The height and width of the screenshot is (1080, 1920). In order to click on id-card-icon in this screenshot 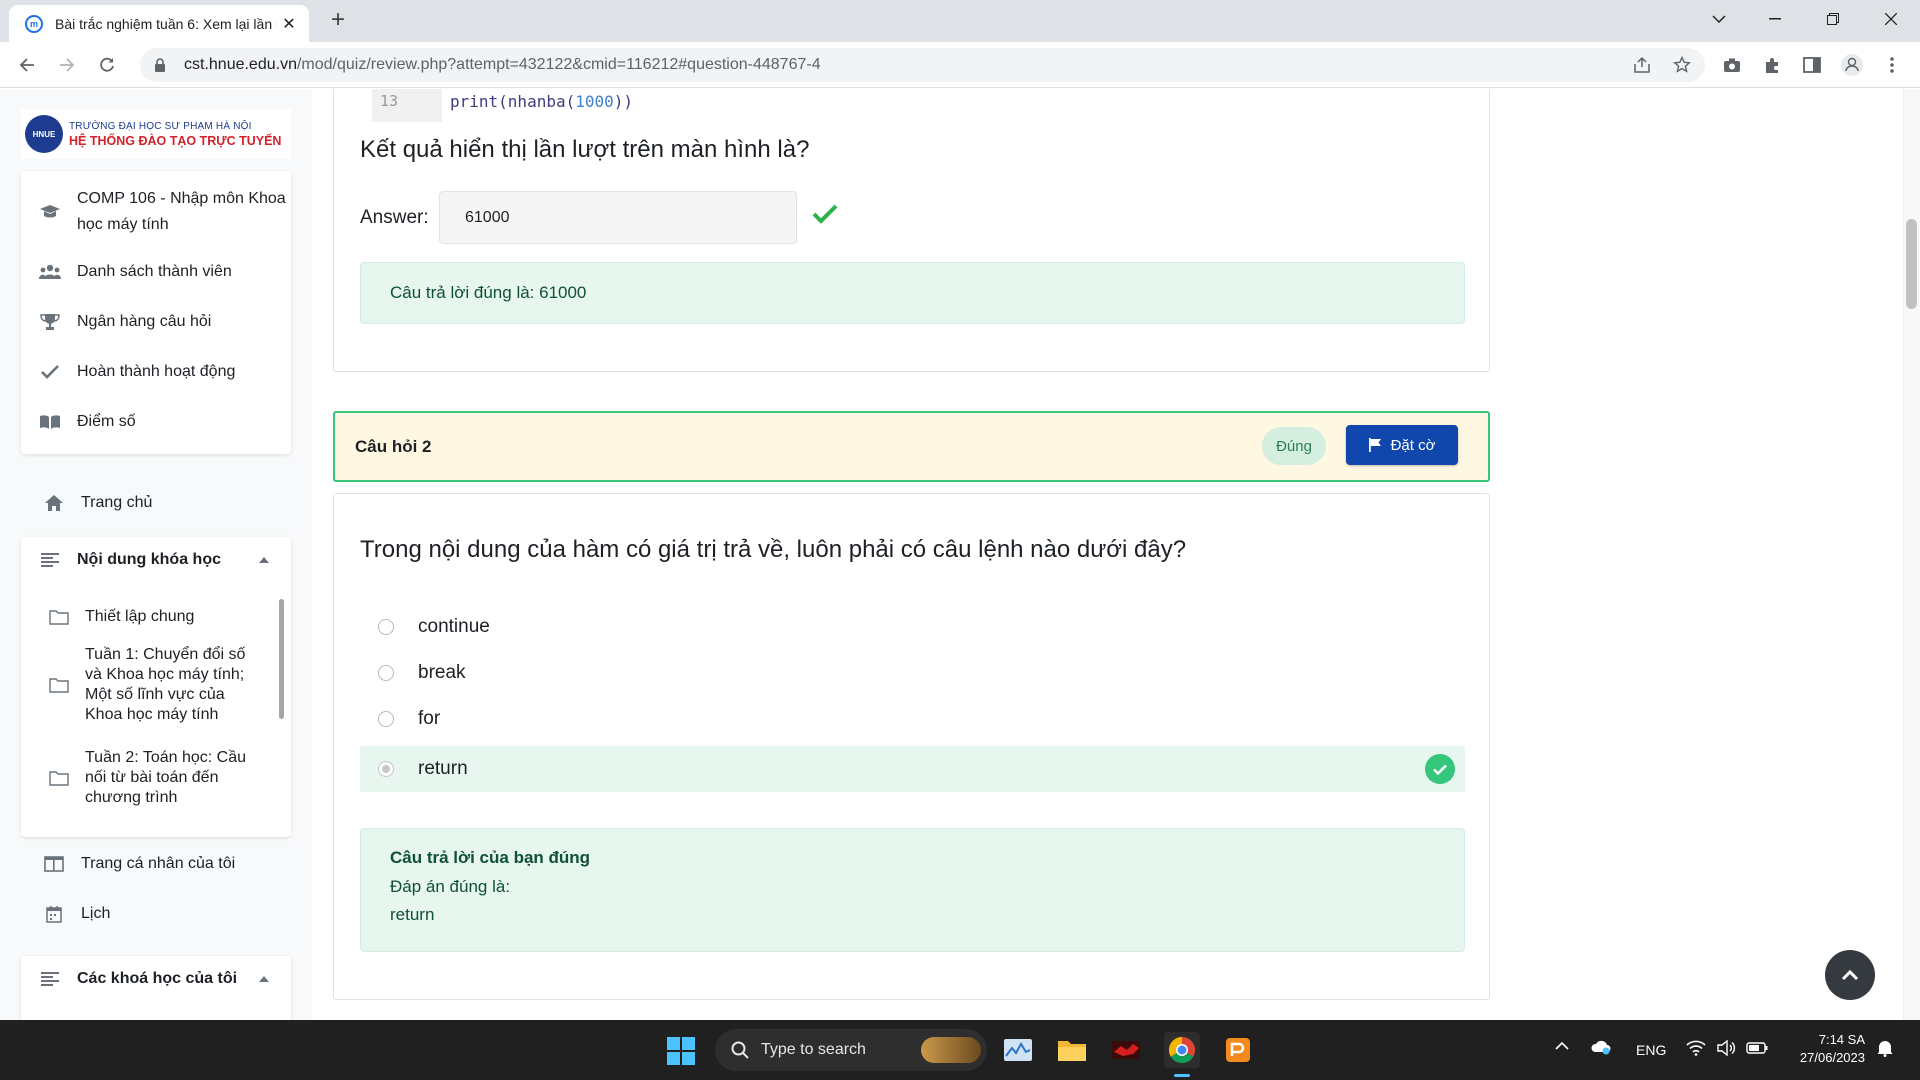, I will do `click(54, 864)`.